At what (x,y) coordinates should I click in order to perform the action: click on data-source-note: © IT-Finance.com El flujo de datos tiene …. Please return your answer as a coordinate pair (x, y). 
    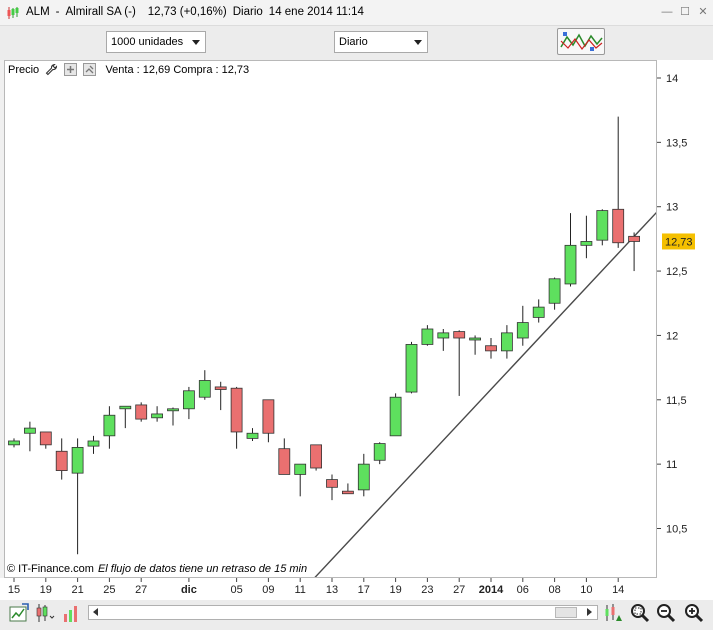
    Looking at the image, I should click on (157, 569).